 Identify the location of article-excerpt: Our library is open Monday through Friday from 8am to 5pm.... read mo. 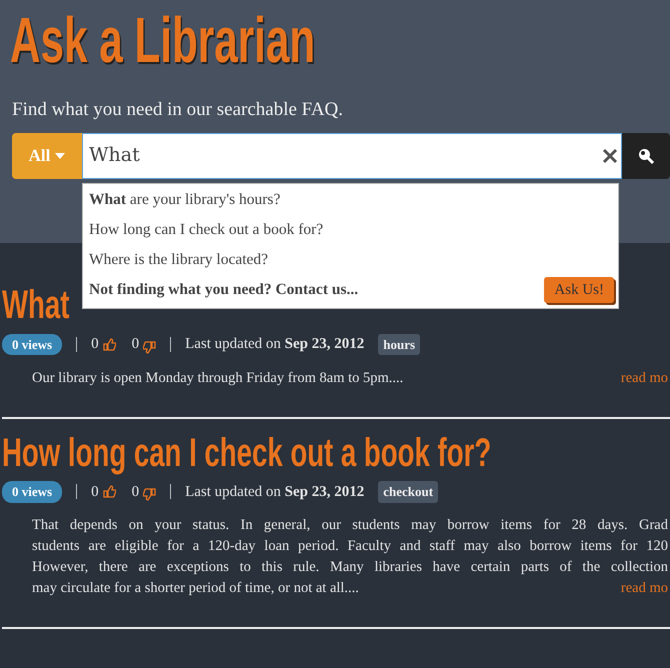
(350, 378).